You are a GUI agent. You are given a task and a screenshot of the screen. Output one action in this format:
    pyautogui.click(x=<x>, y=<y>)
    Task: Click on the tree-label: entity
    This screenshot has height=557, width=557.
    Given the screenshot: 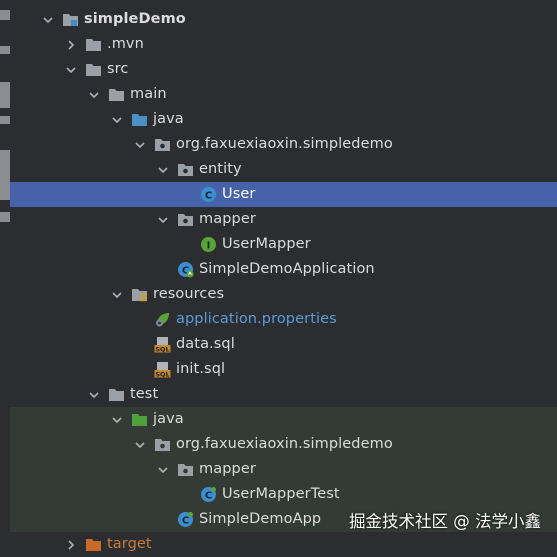 What is the action you would take?
    pyautogui.click(x=220, y=169)
    